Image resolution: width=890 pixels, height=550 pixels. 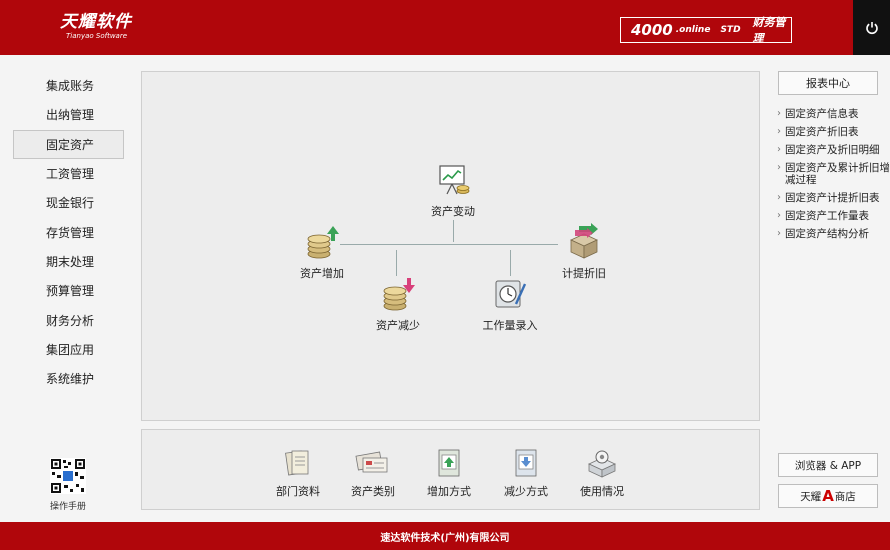 I want to click on nav-item-budget: 预算管理, so click(x=68, y=290).